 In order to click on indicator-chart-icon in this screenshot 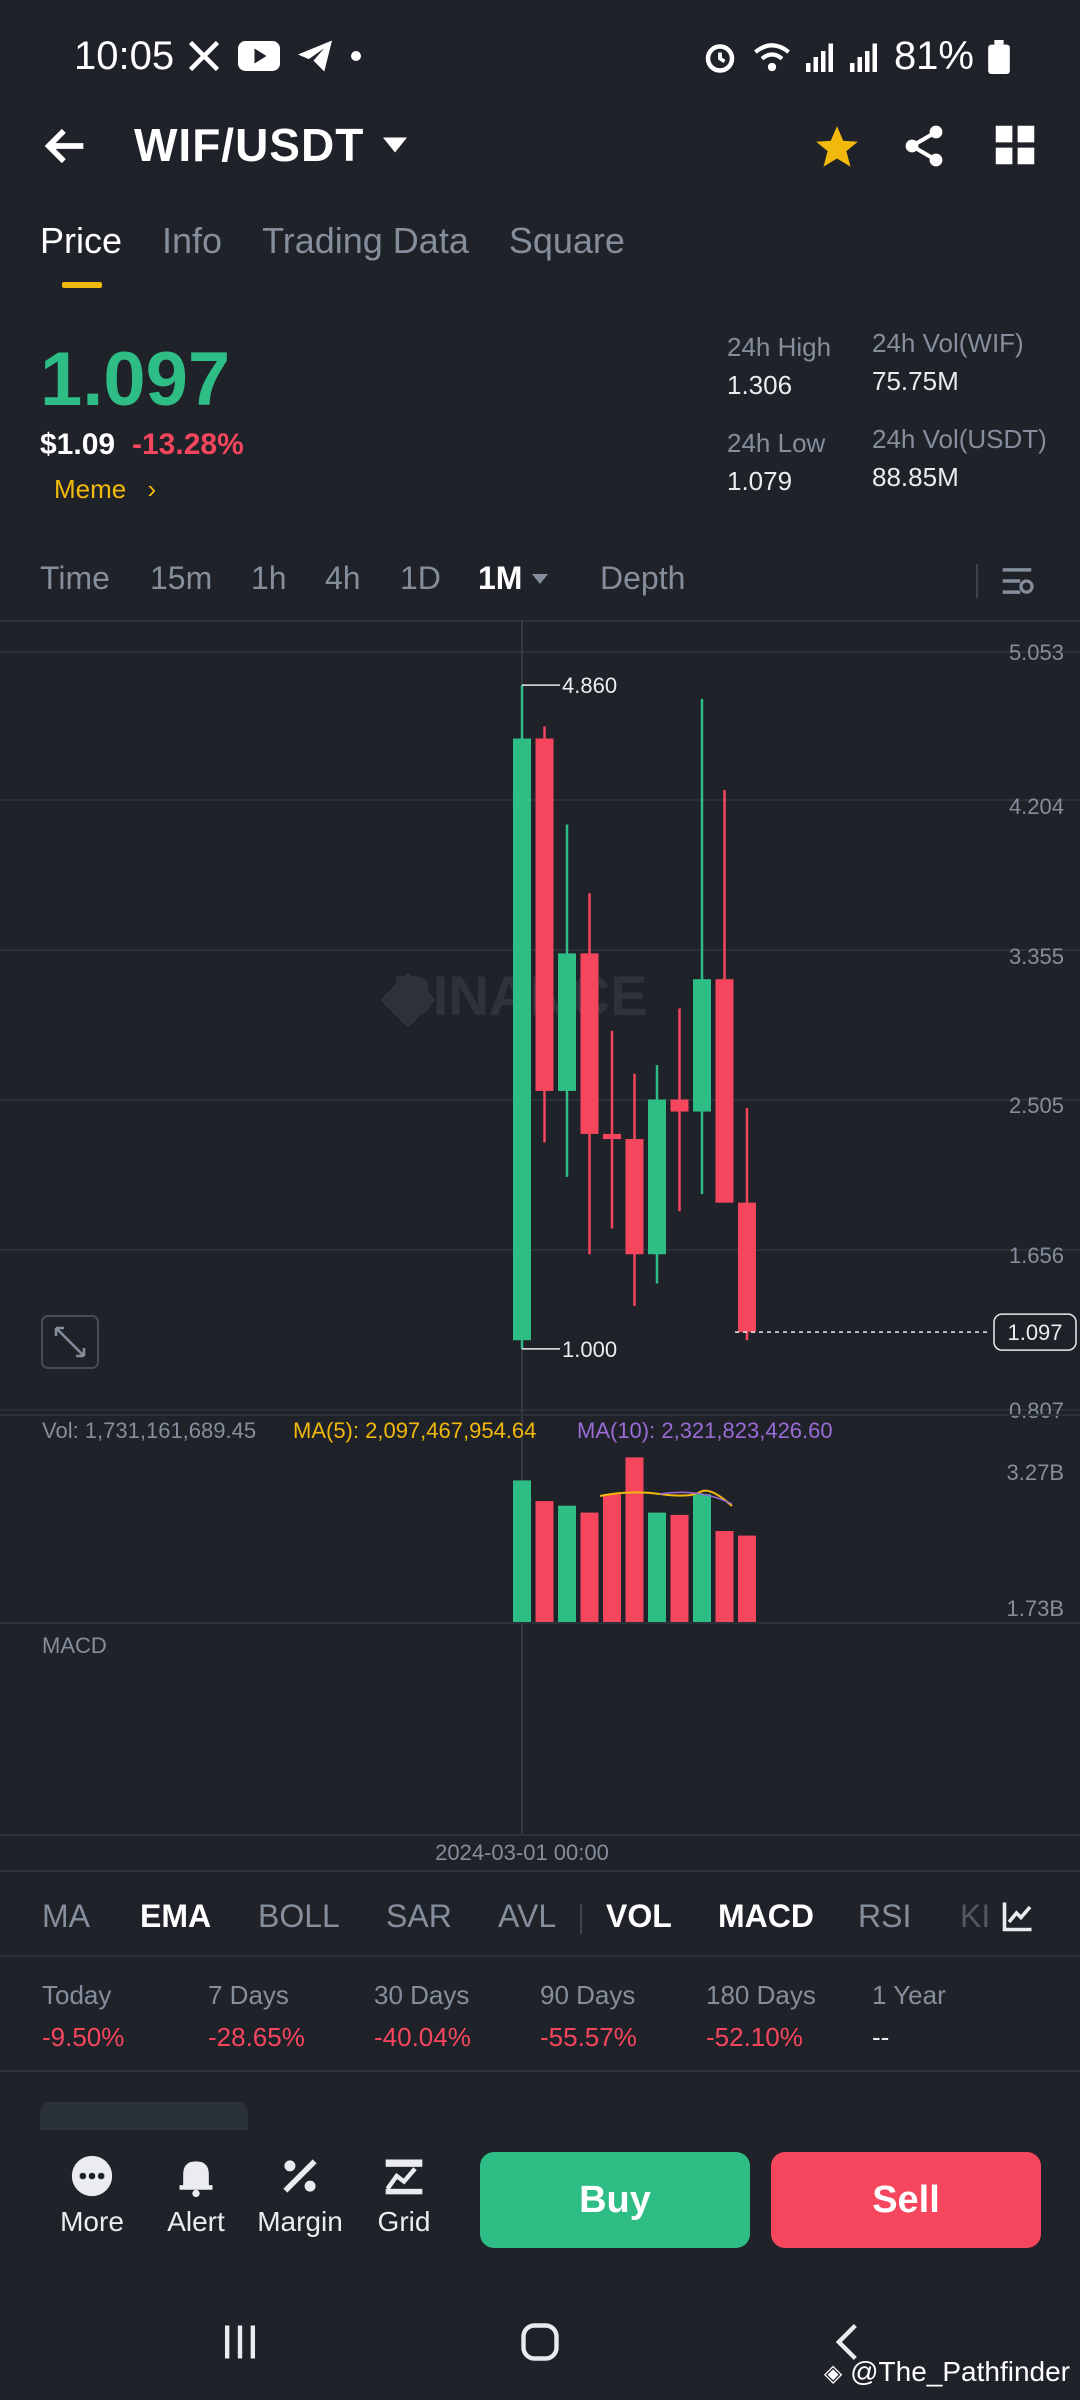, I will do `click(1018, 1916)`.